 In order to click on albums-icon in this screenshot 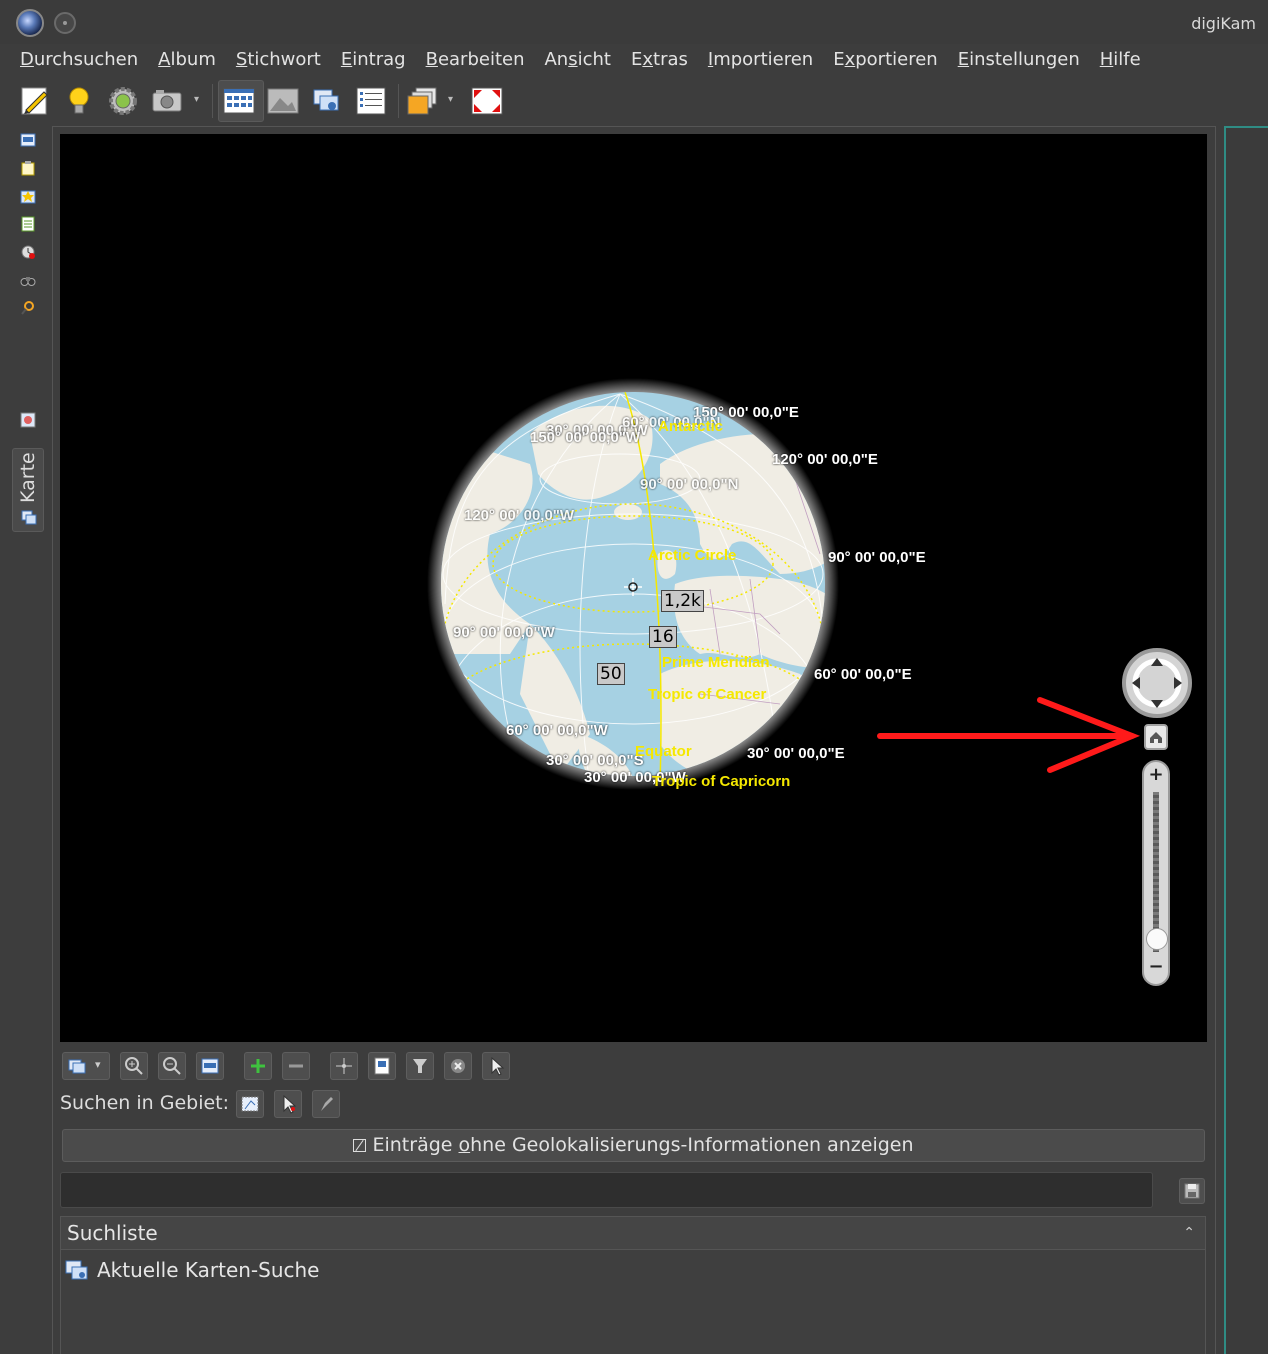, I will do `click(28, 140)`.